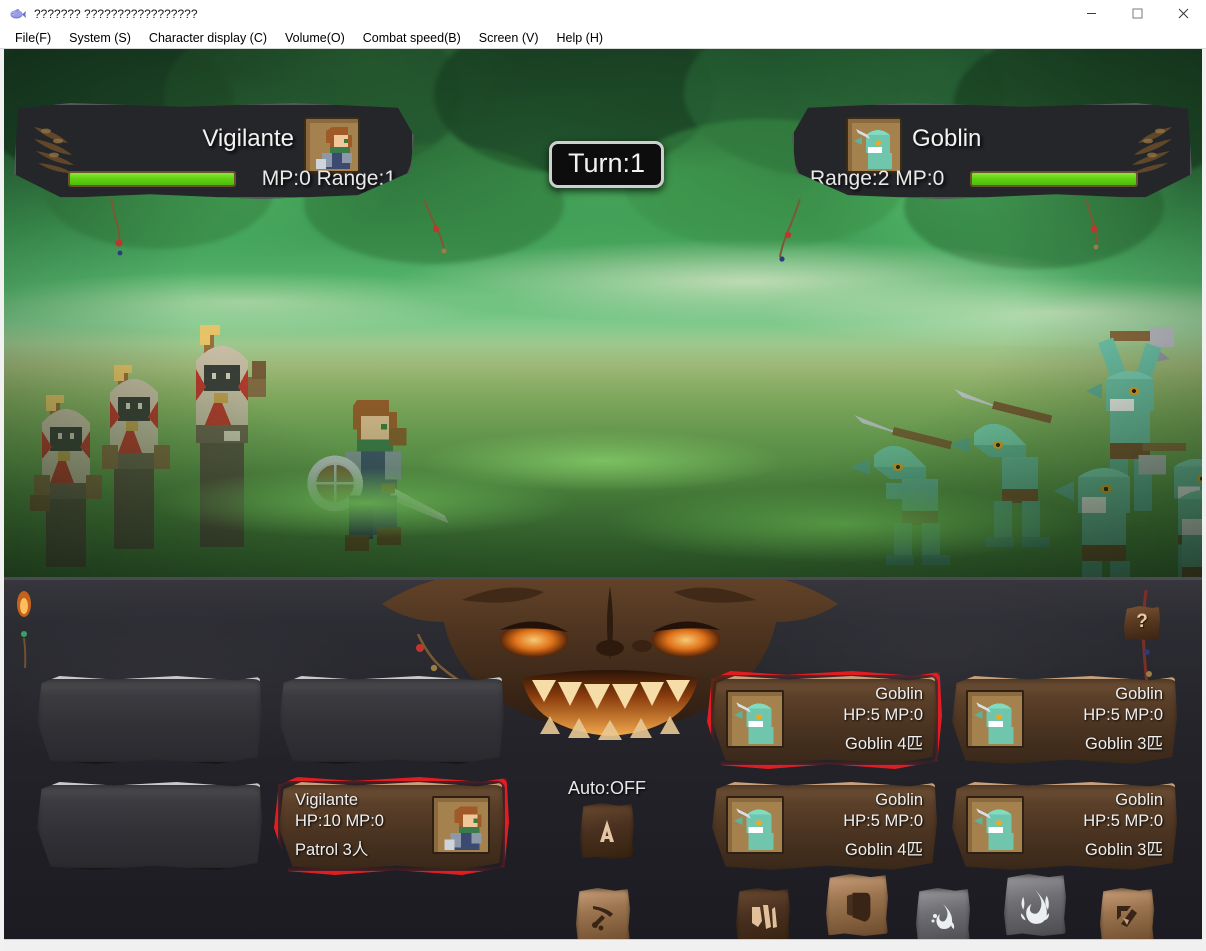  What do you see at coordinates (884, 850) in the screenshot?
I see `enemy-card-3-count: Goblin 4匹` at bounding box center [884, 850].